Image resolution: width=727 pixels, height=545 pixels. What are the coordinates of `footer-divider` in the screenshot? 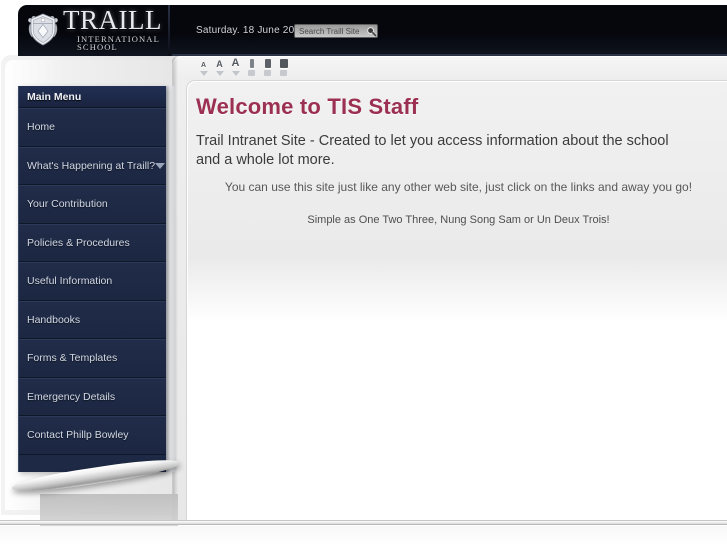 It's located at (363, 522).